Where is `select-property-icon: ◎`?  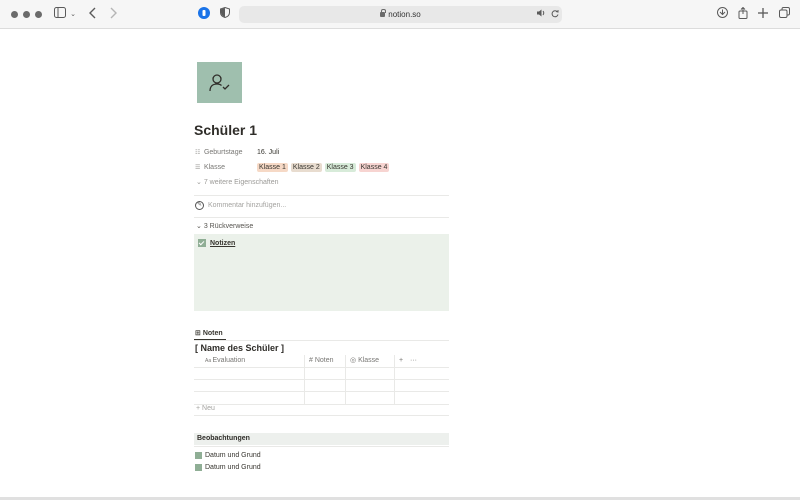
select-property-icon: ◎ is located at coordinates (353, 360).